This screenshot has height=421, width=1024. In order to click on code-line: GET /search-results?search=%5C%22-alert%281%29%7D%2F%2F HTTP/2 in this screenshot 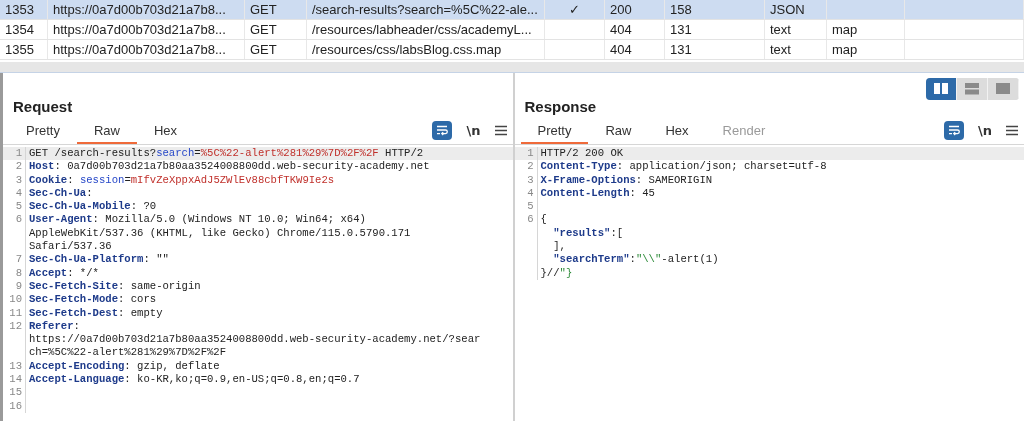, I will do `click(226, 154)`.